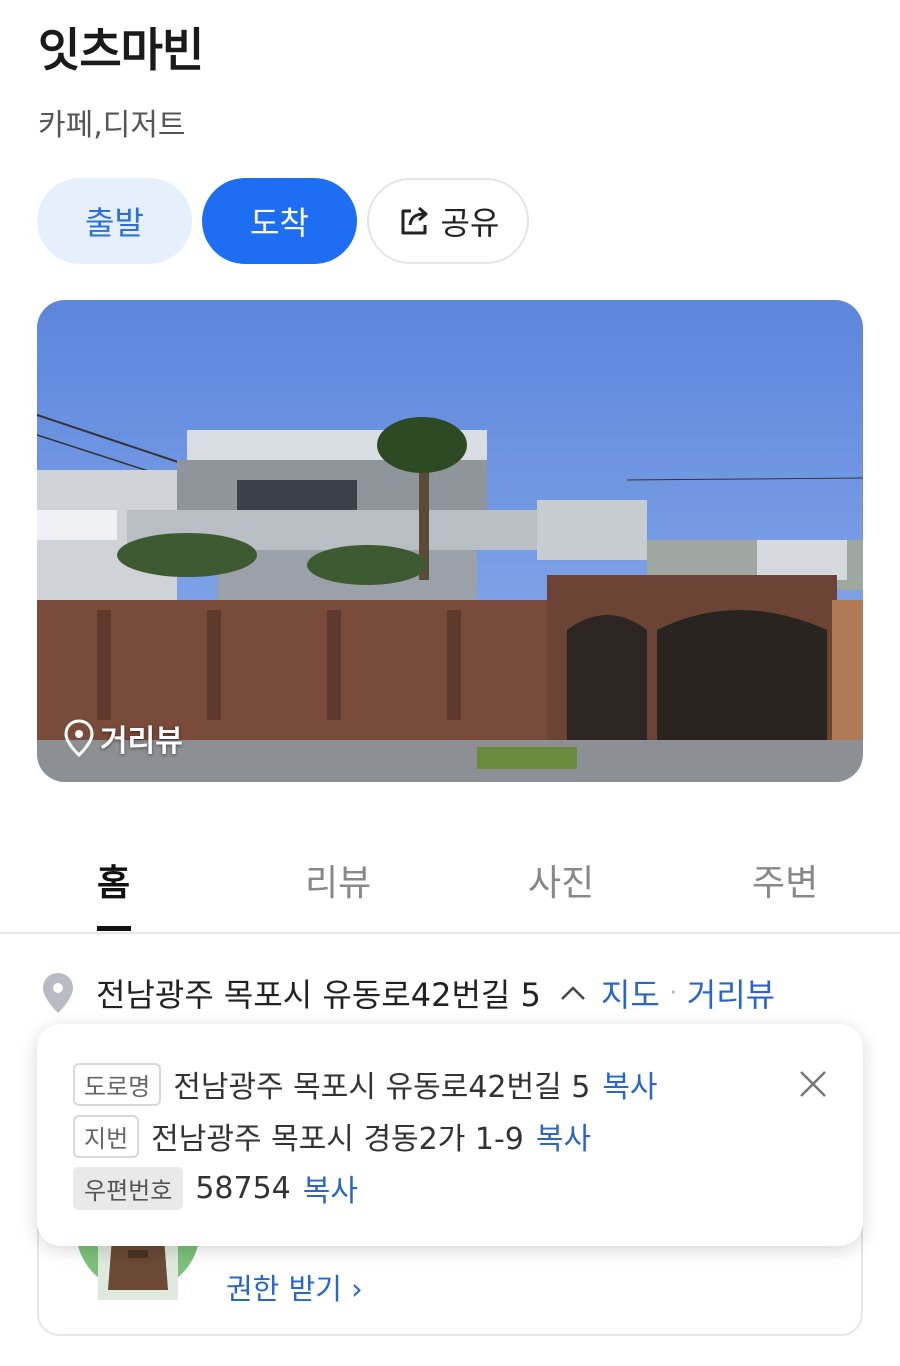  Describe the element at coordinates (112, 125) in the screenshot. I see `place-category: 카페,디저트` at that location.